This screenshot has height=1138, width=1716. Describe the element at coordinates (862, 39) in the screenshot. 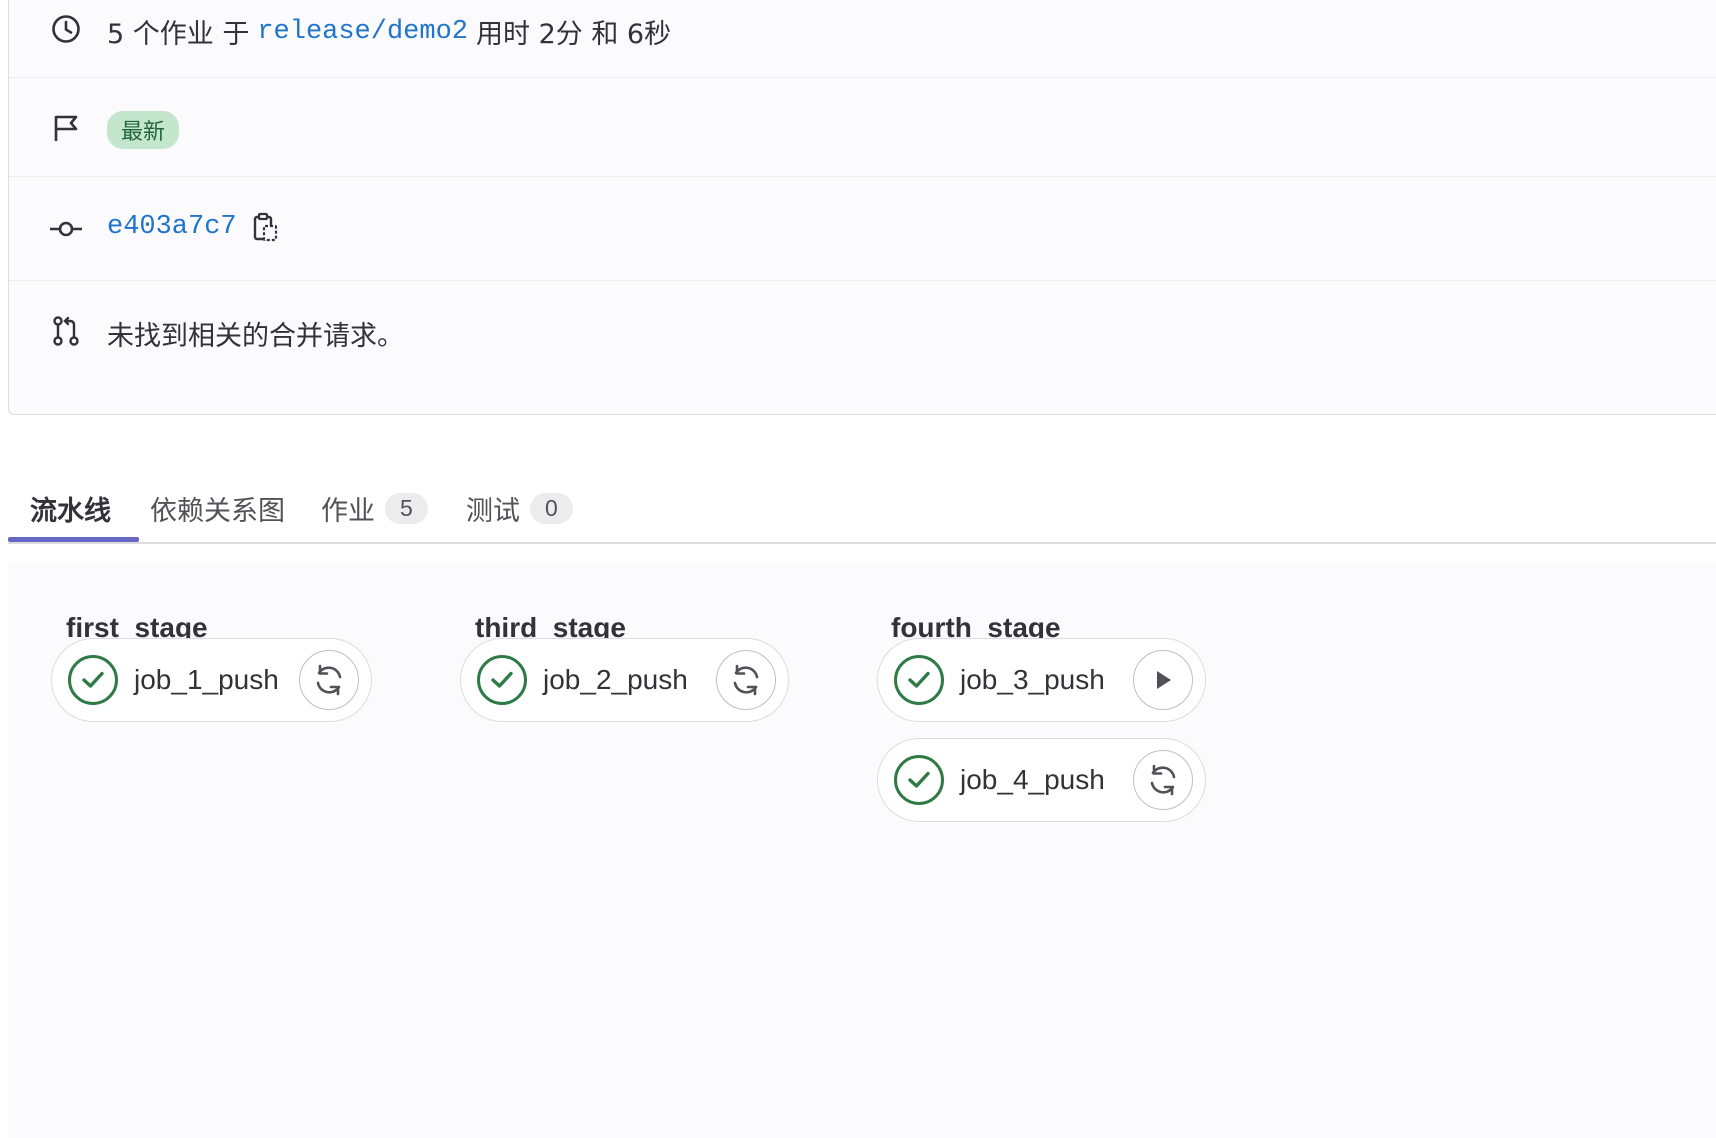

I see `duration-row: 5 个作业 于 release/demo2 用时 2分 和 6秒` at that location.